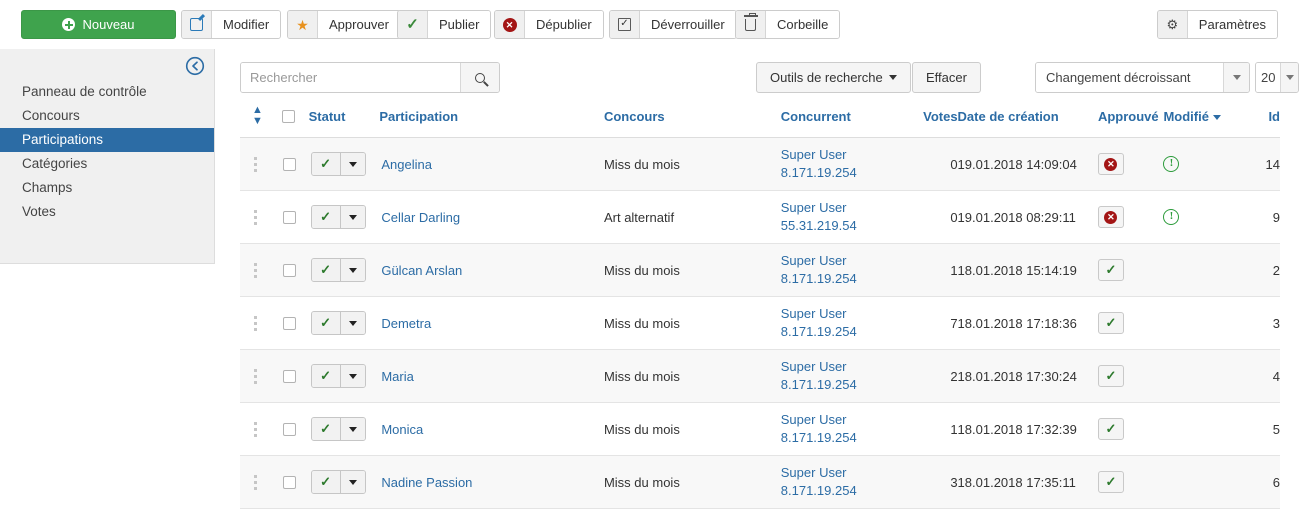 This screenshot has height=519, width=1299. Describe the element at coordinates (256, 121) in the screenshot. I see `header-ordering: ▲ ▼` at that location.